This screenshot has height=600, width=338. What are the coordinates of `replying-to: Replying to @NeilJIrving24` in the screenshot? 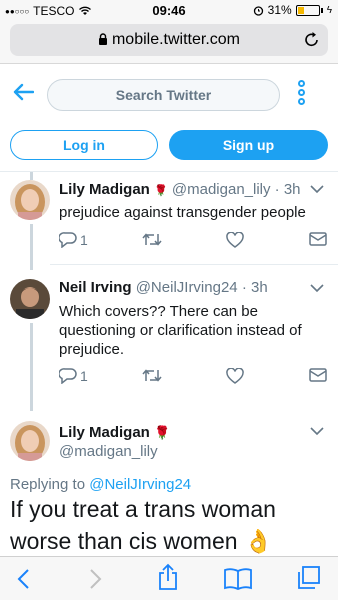 It's located at (100, 484).